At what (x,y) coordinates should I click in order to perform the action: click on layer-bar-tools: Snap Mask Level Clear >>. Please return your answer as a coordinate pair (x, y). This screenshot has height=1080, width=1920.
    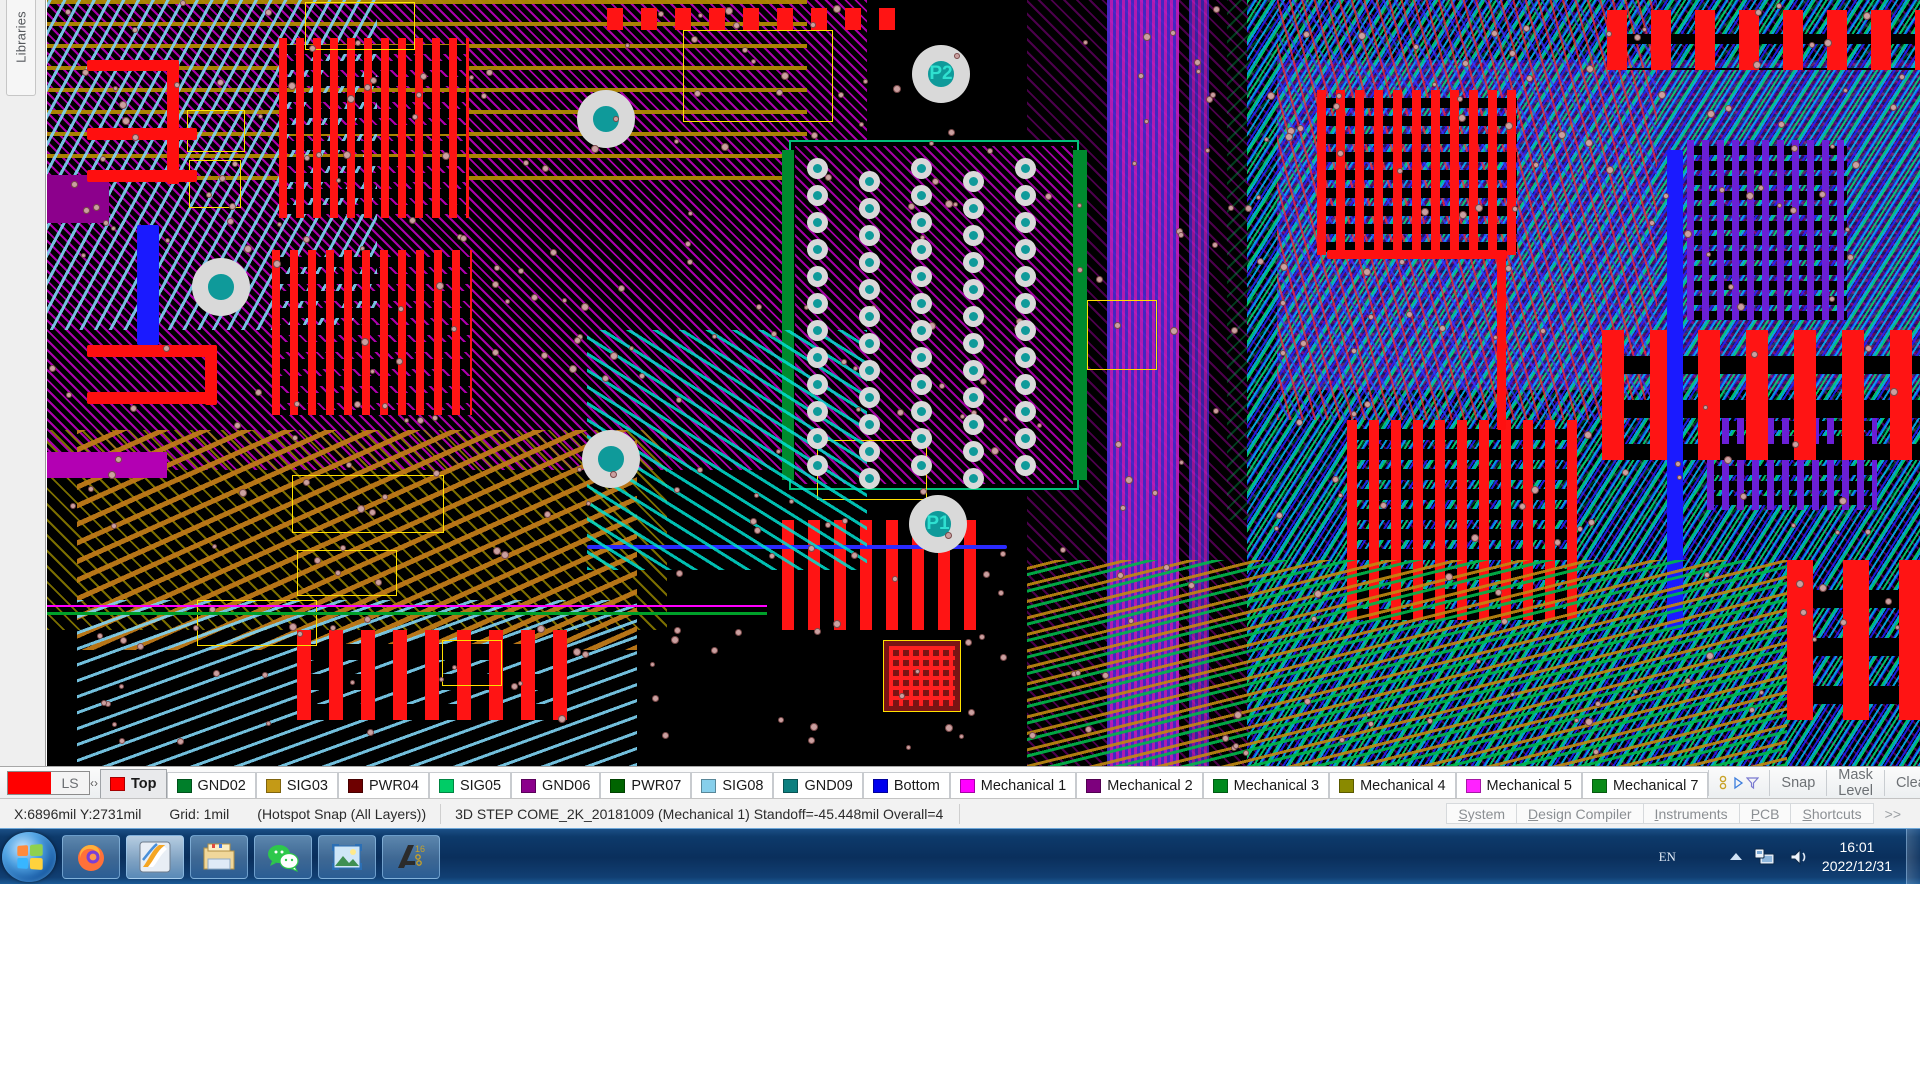
    Looking at the image, I should click on (1814, 783).